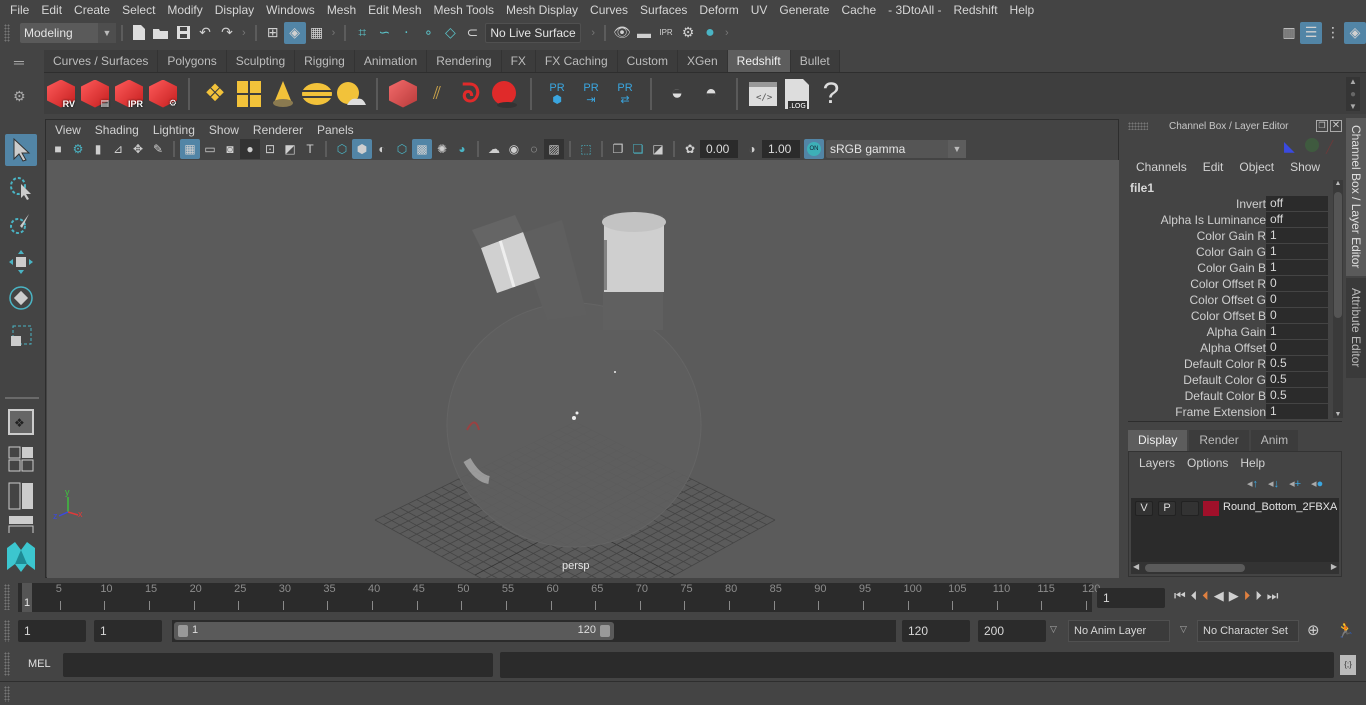 This screenshot has width=1366, height=705. I want to click on menu-item: Generate, so click(804, 10).